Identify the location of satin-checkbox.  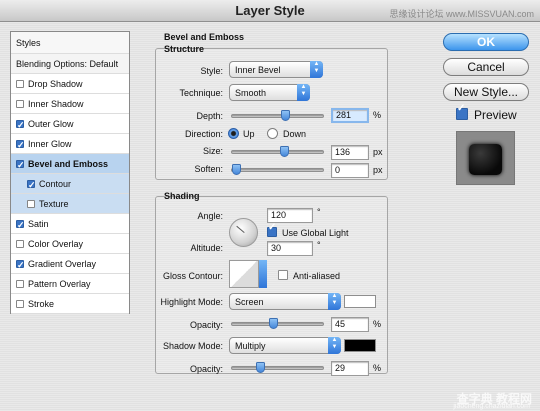
(20, 225).